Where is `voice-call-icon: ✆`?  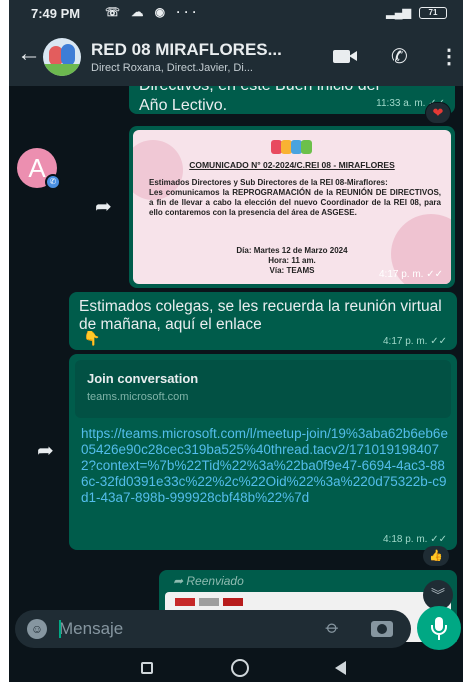 voice-call-icon: ✆ is located at coordinates (399, 56).